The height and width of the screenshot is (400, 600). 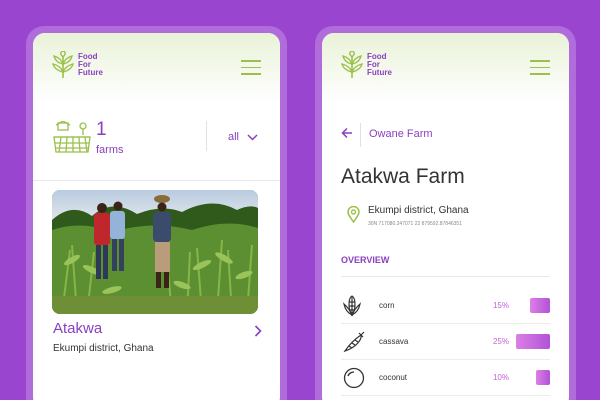 What do you see at coordinates (103, 348) in the screenshot?
I see `farm-card-location: Ekumpi district, Ghana` at bounding box center [103, 348].